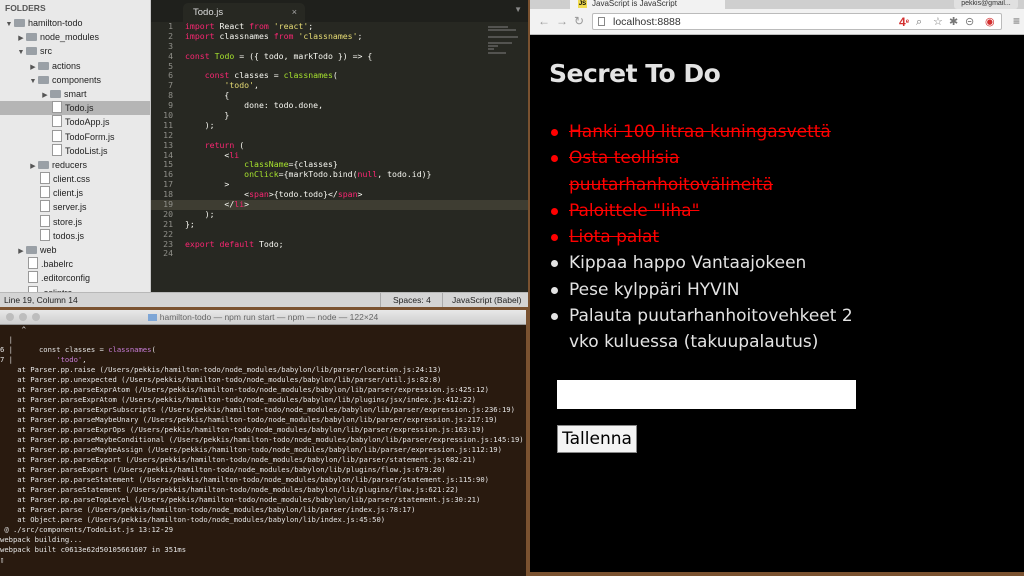  What do you see at coordinates (339, 56) in the screenshot?
I see `code-line: 4 const Todo = ({ todo, markTodo }) => {` at bounding box center [339, 56].